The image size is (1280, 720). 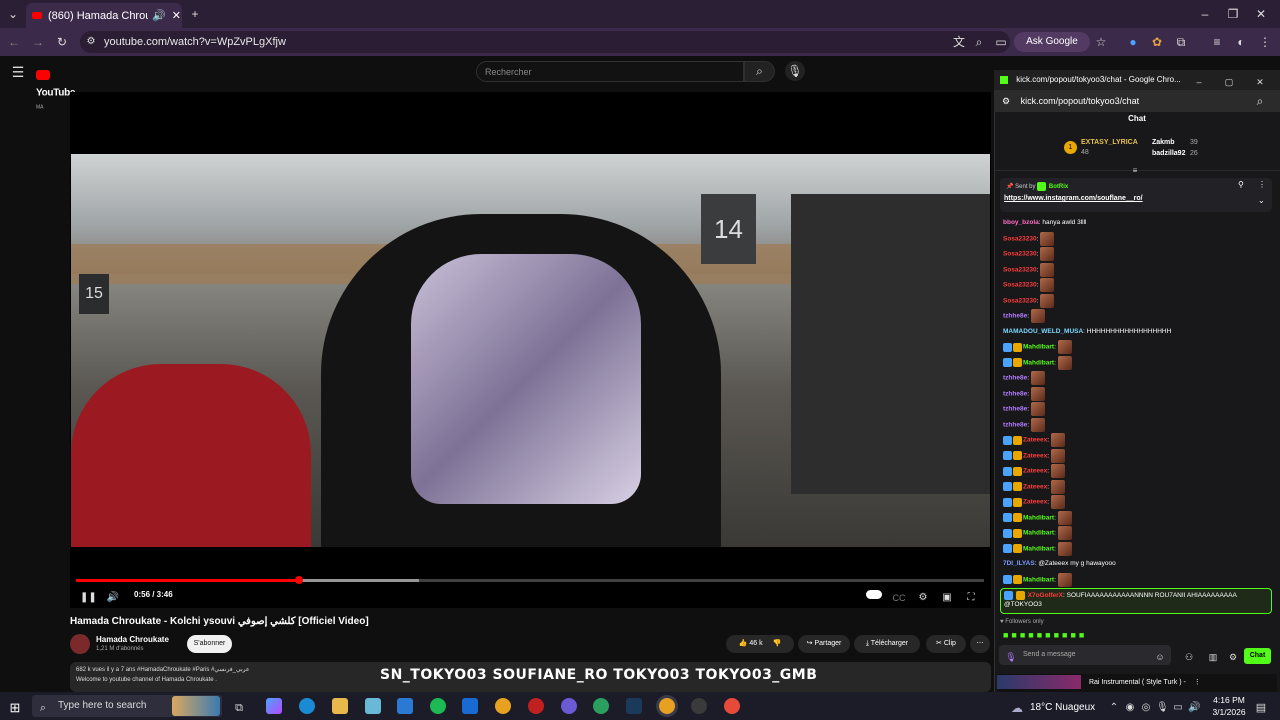 I want to click on quick-emotes-icon: ■■■■■■■■■■, so click(x=1045, y=635).